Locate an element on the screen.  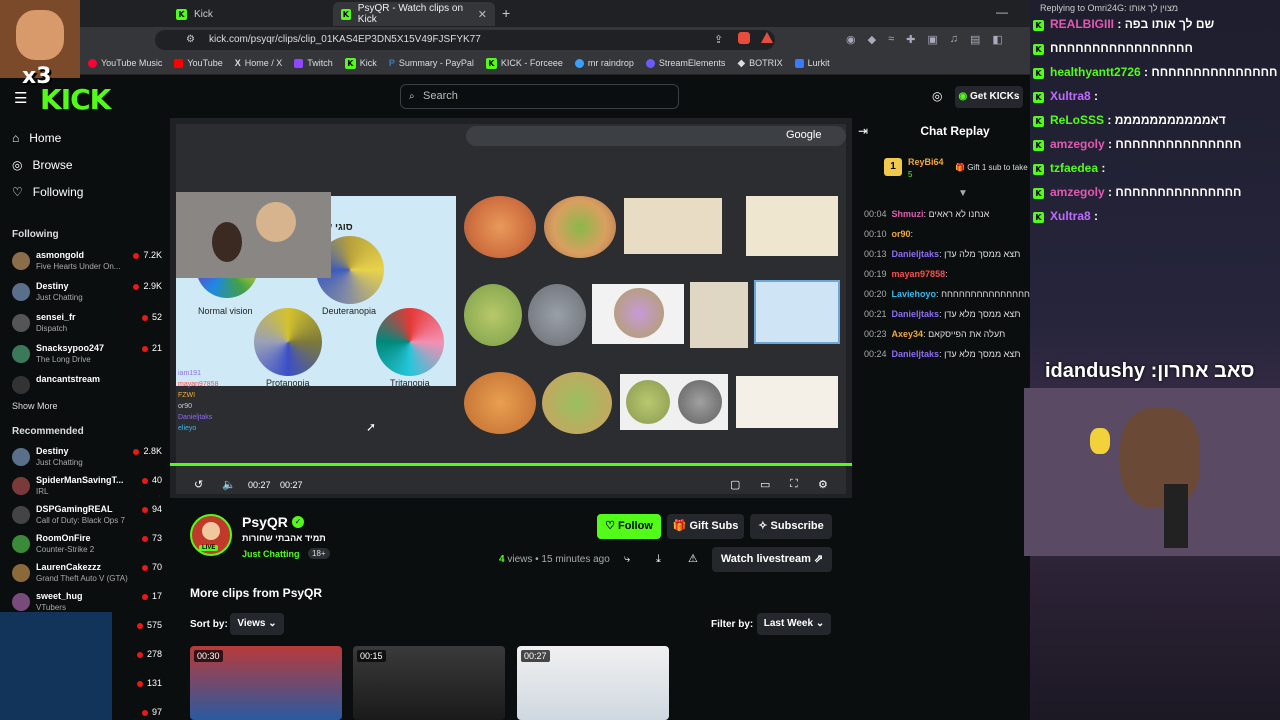
volume-icon: 🔈 is located at coordinates (229, 484).